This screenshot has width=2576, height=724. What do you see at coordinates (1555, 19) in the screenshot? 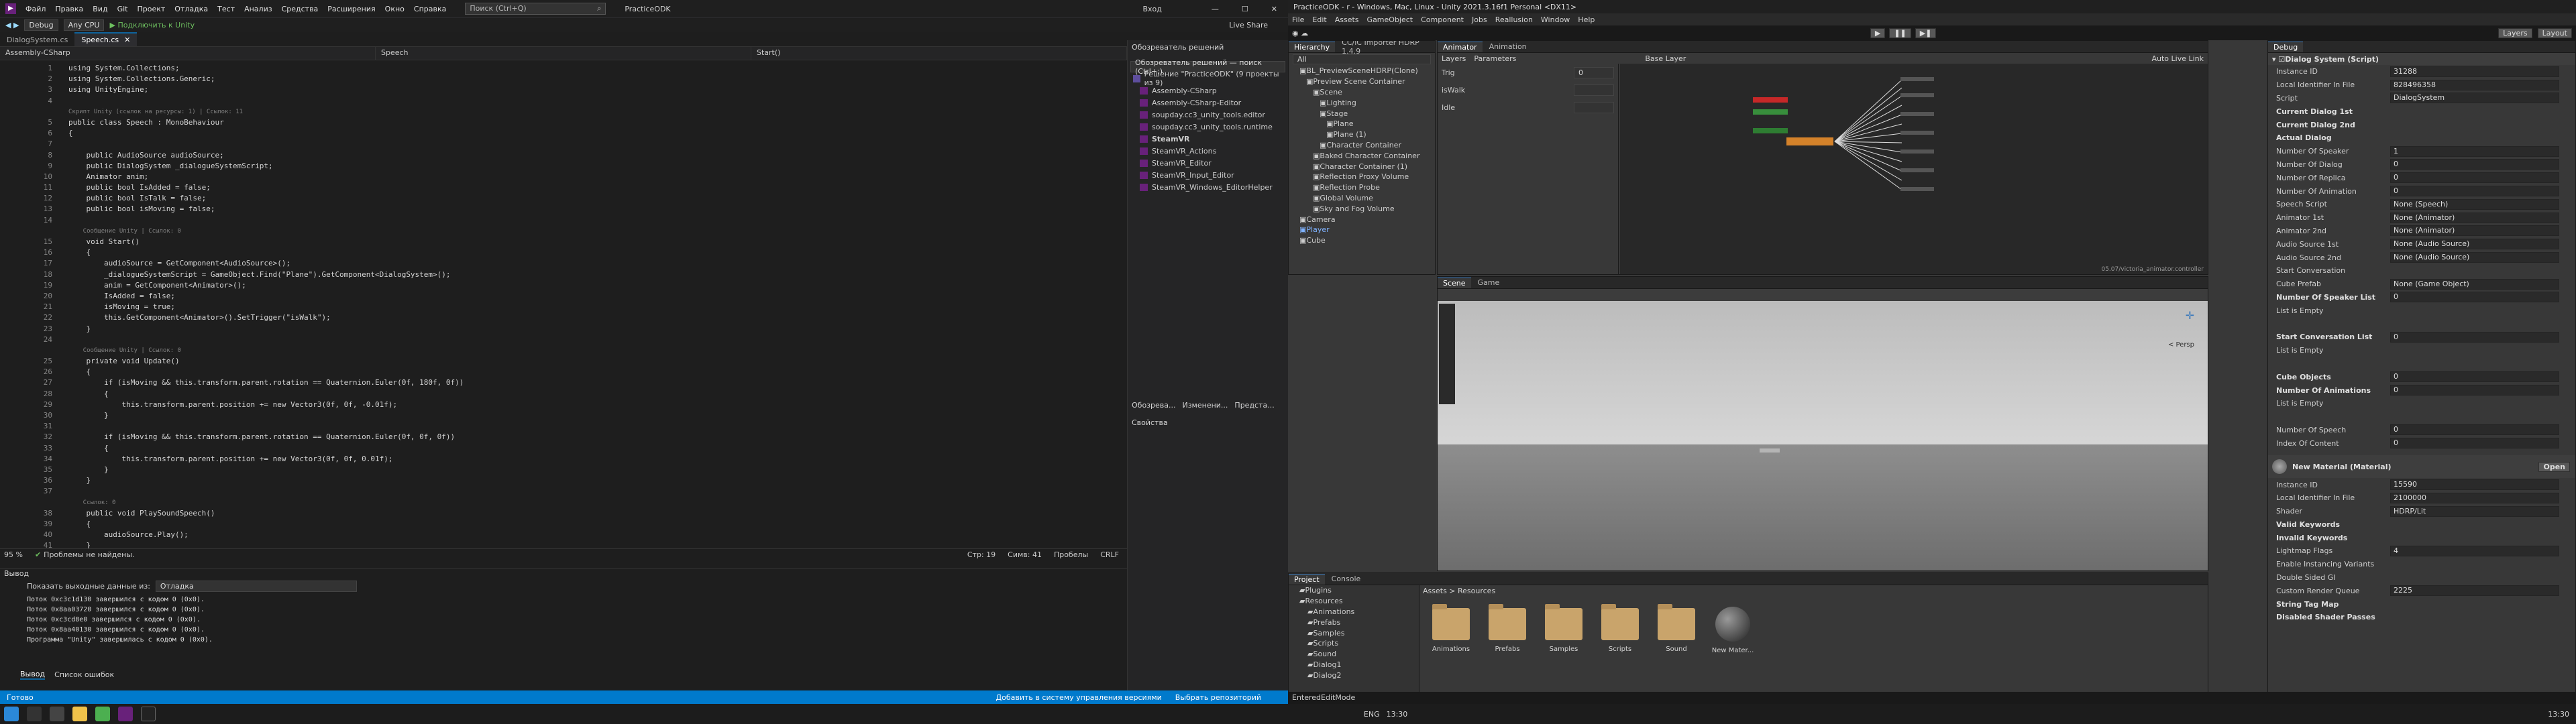
I see `menu-item: Window` at bounding box center [1555, 19].